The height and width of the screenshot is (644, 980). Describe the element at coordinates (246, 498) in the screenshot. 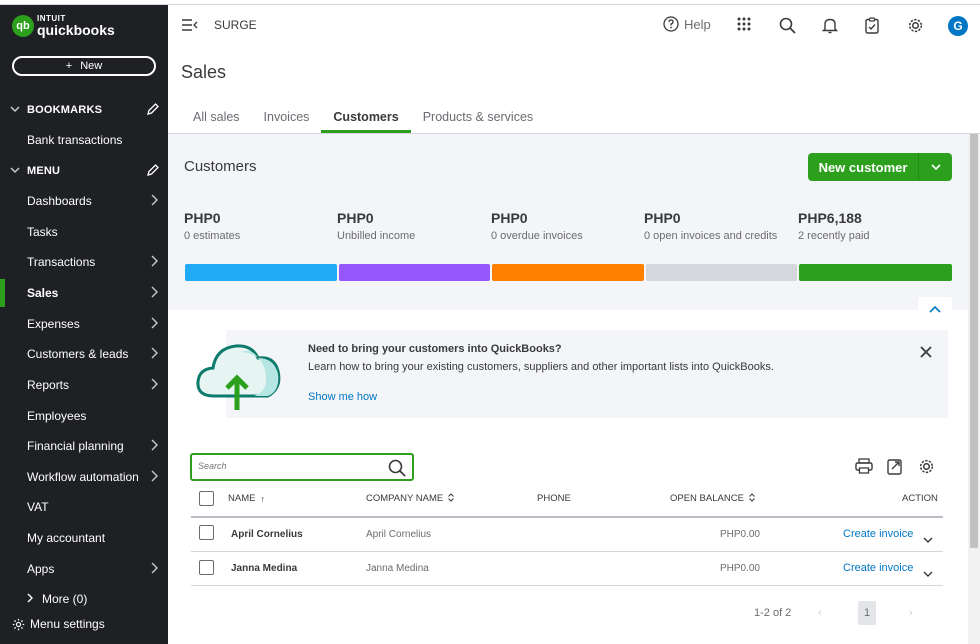

I see `column-header-name: NAME ↑` at that location.